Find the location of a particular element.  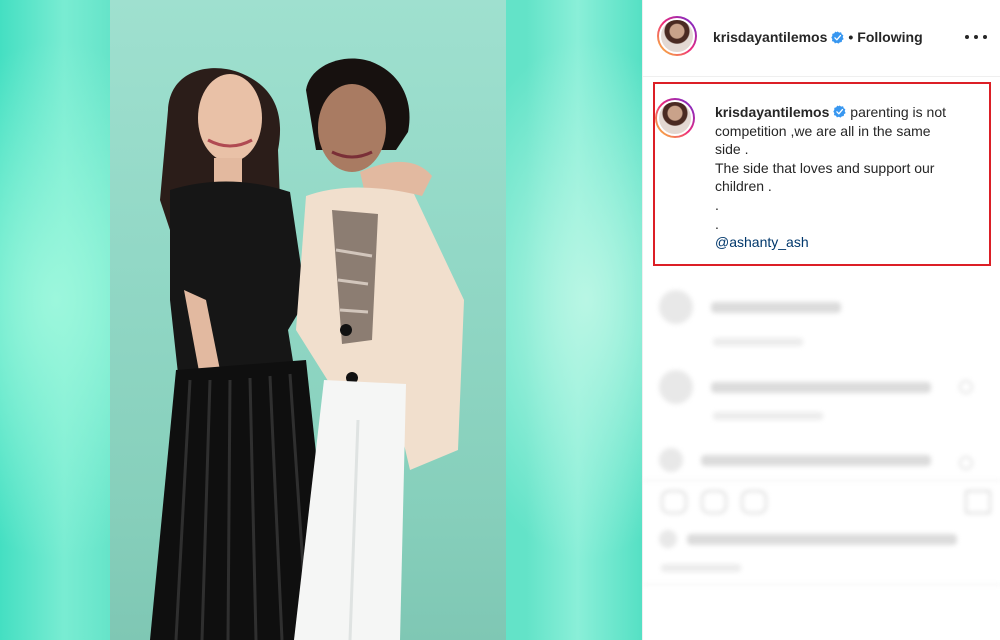

more-options-icon is located at coordinates (976, 37).